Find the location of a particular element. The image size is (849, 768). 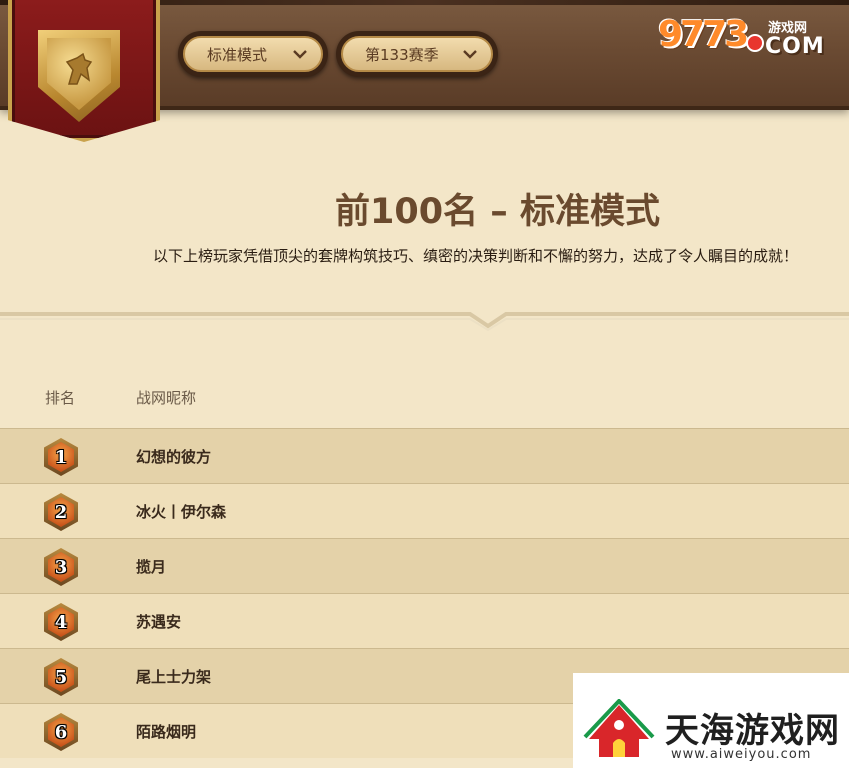

rank-number: 5 is located at coordinates (61, 677).